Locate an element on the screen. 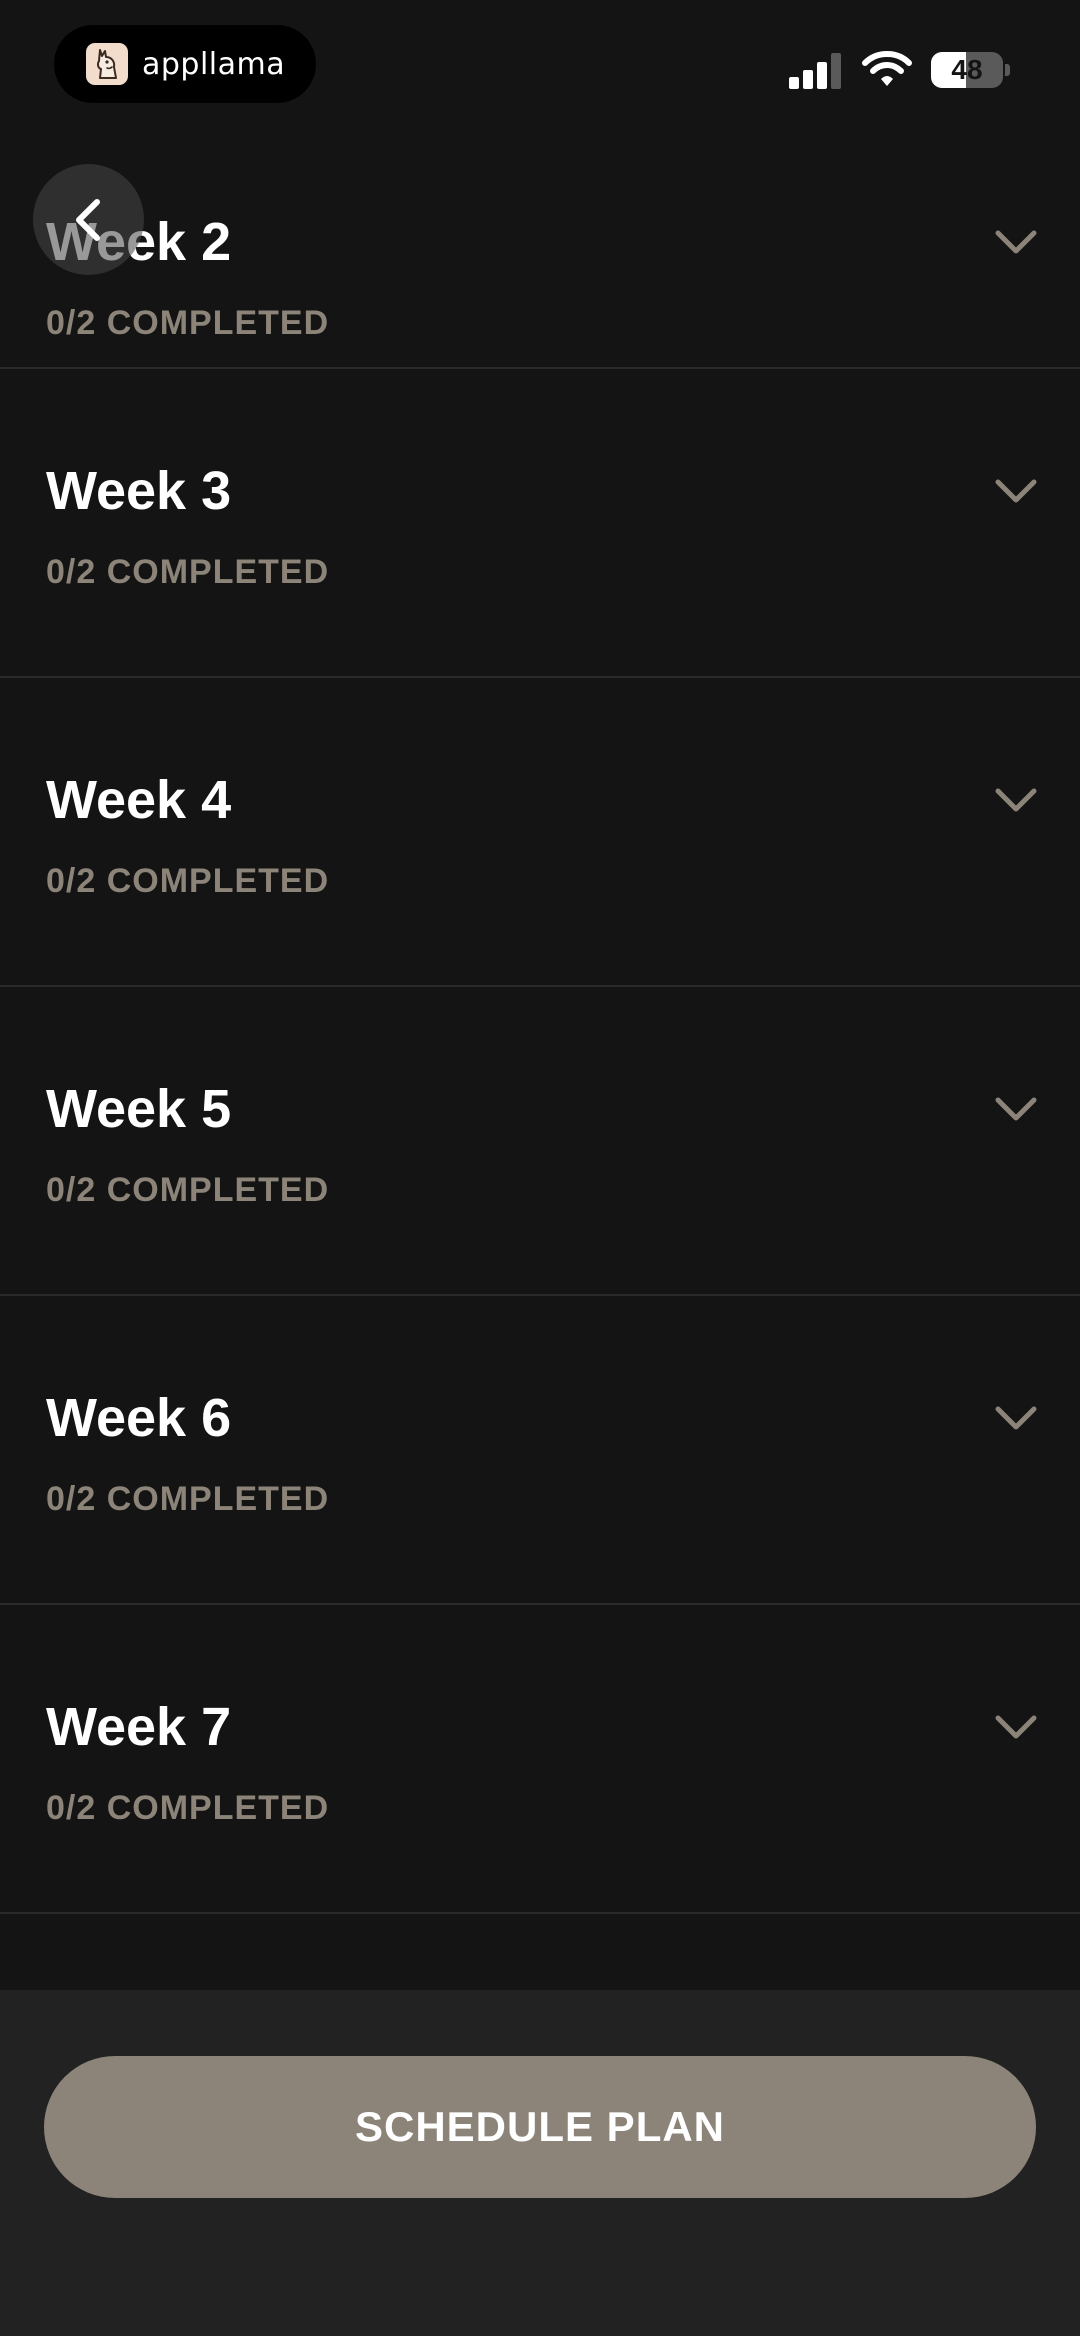  status-bar: appllama 48 is located at coordinates (540, 70).